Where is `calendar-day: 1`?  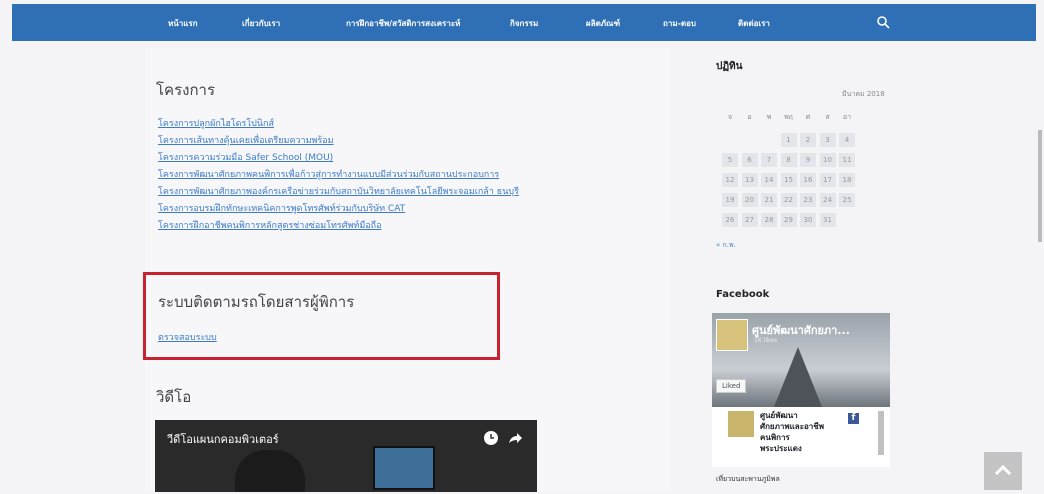
calendar-day: 1 is located at coordinates (788, 140).